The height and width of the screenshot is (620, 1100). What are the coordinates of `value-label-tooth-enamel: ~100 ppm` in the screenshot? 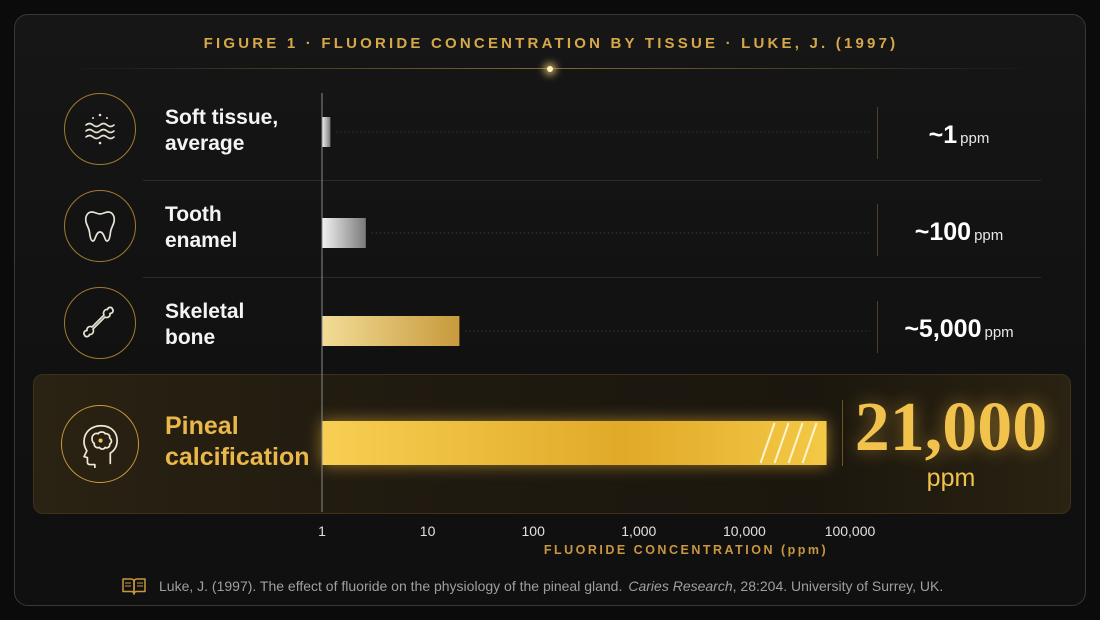 It's located at (959, 232).